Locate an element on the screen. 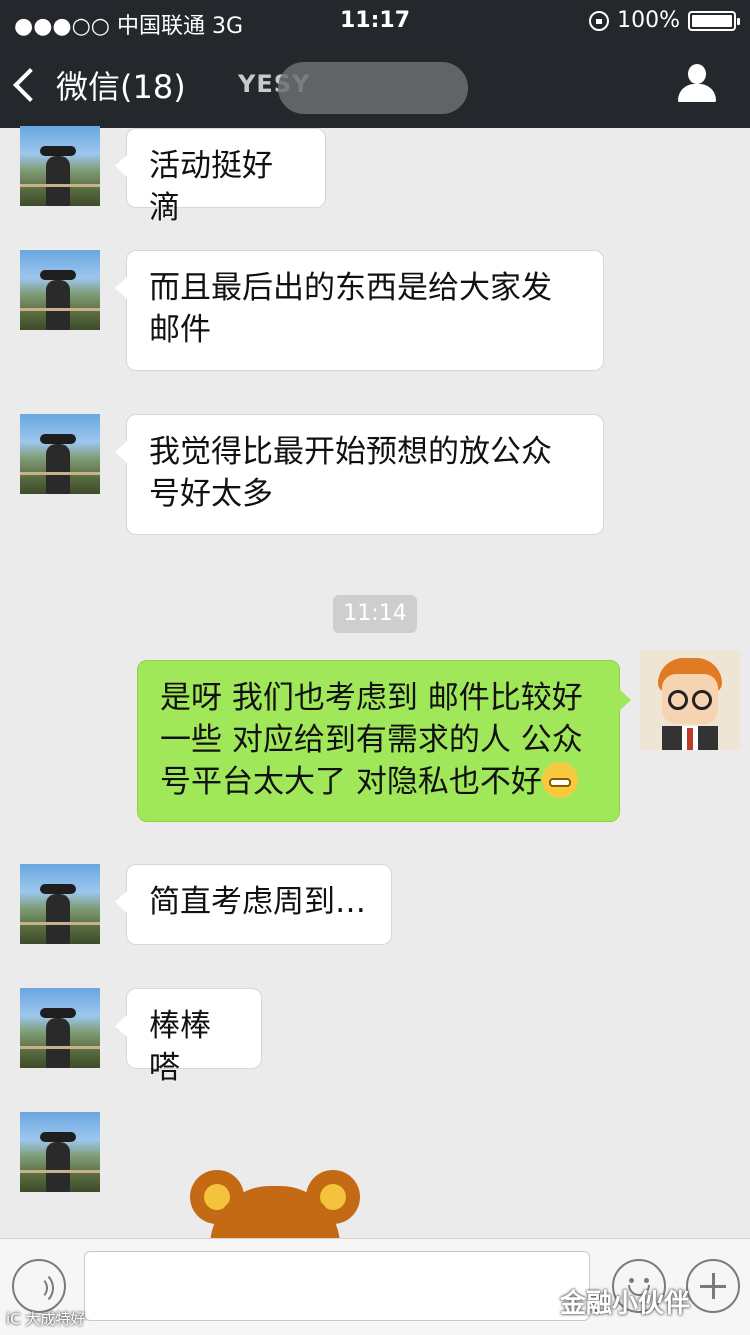 The width and height of the screenshot is (750, 1335). message-text: 而且最后出的东西是给大家发邮件 is located at coordinates (350, 309).